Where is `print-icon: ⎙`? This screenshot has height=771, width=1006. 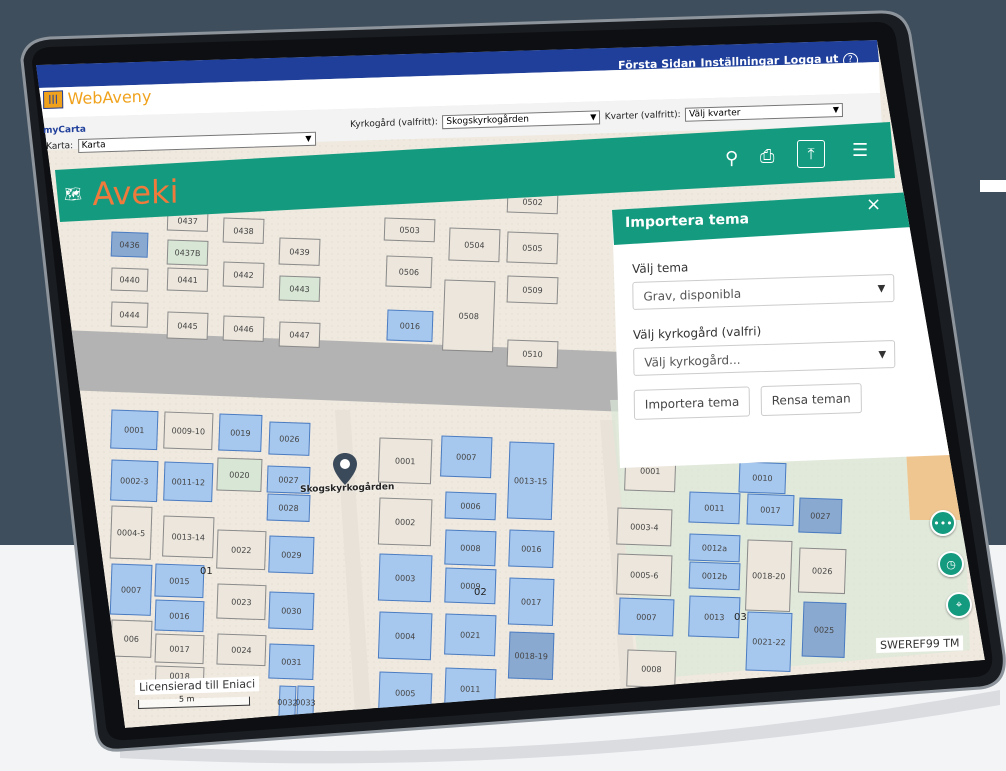 print-icon: ⎙ is located at coordinates (767, 156).